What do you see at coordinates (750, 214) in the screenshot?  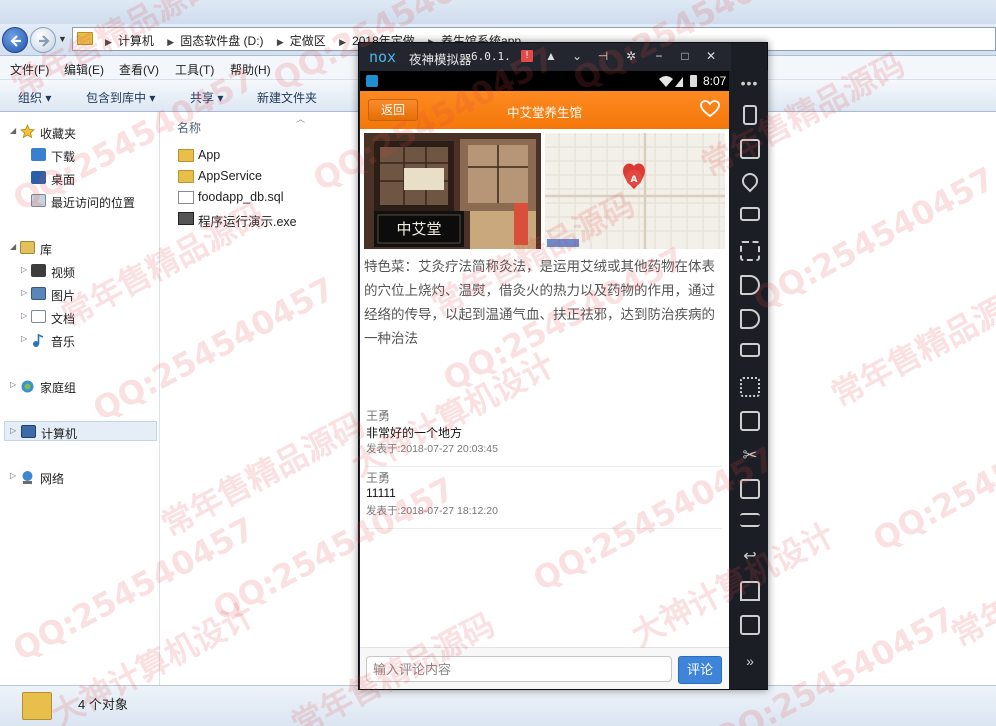 I see `keyboard-icon` at bounding box center [750, 214].